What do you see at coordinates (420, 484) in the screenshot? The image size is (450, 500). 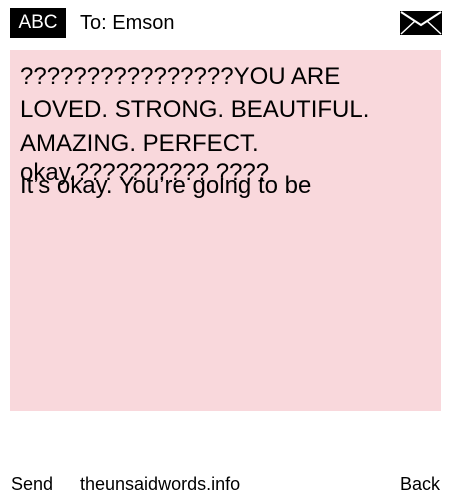 I see `back-button: Back` at bounding box center [420, 484].